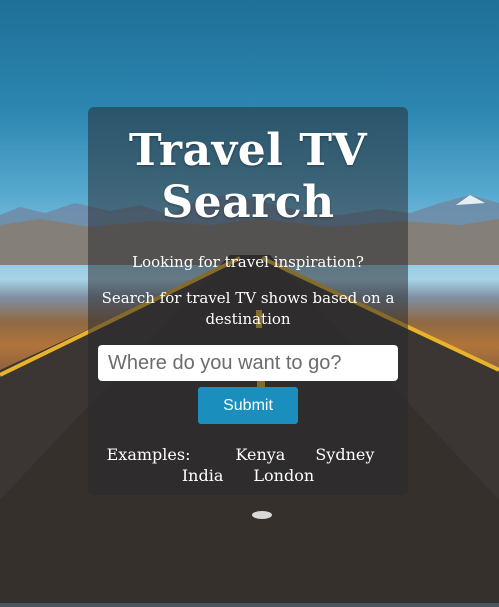 This screenshot has height=607, width=499. I want to click on page-title: Travel TV Search, so click(248, 177).